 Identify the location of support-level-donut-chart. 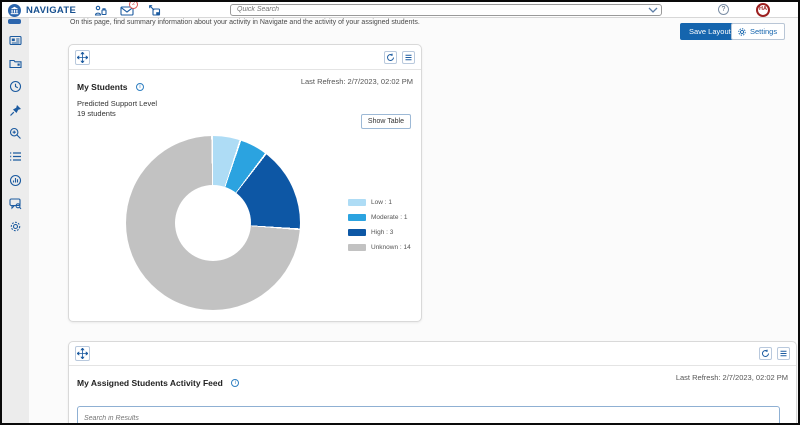
(213, 223).